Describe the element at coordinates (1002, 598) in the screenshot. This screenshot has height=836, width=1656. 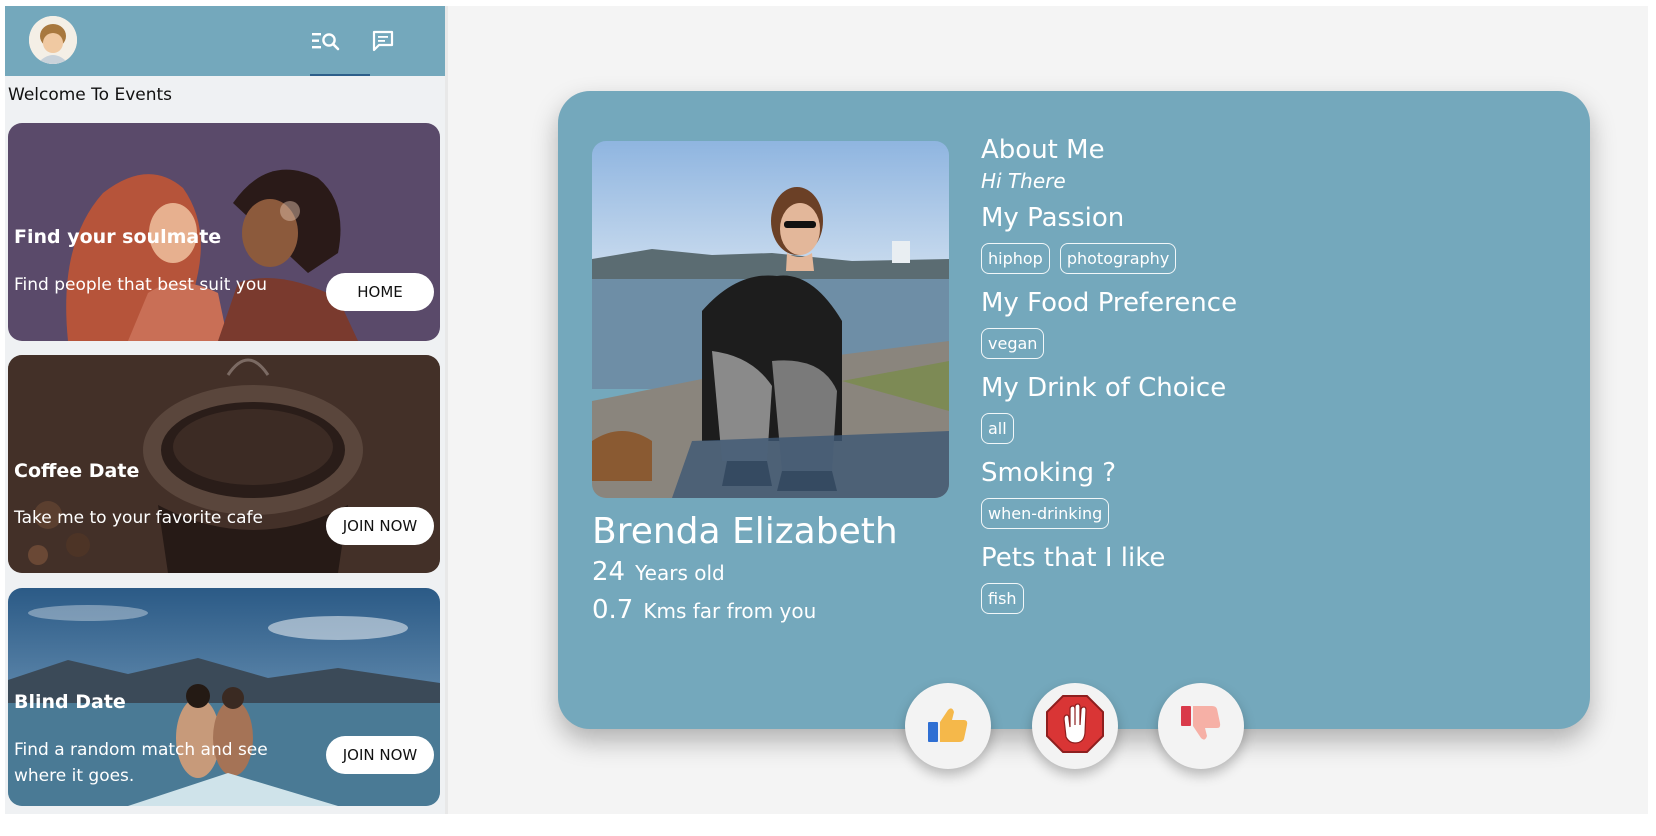
I see `pets-tag: fish` at that location.